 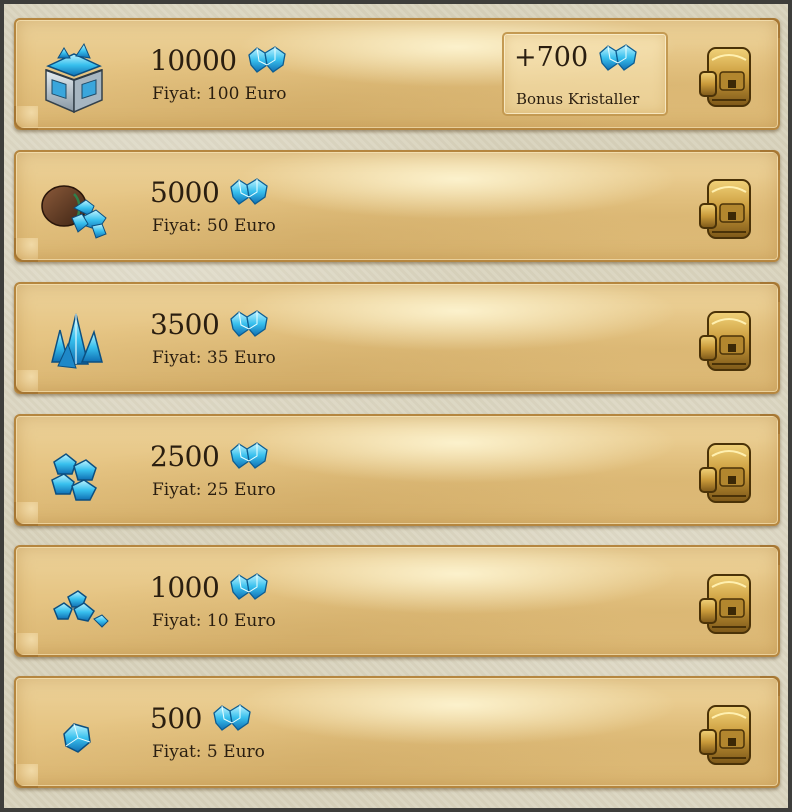 I want to click on crystal-amount: 3500, so click(x=185, y=324).